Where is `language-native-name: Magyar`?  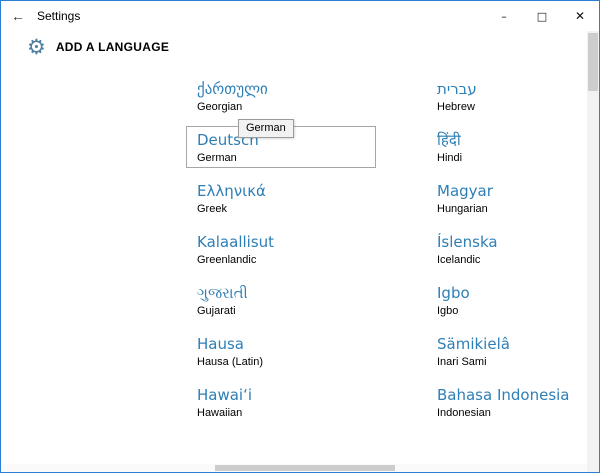
language-native-name: Magyar is located at coordinates (465, 191).